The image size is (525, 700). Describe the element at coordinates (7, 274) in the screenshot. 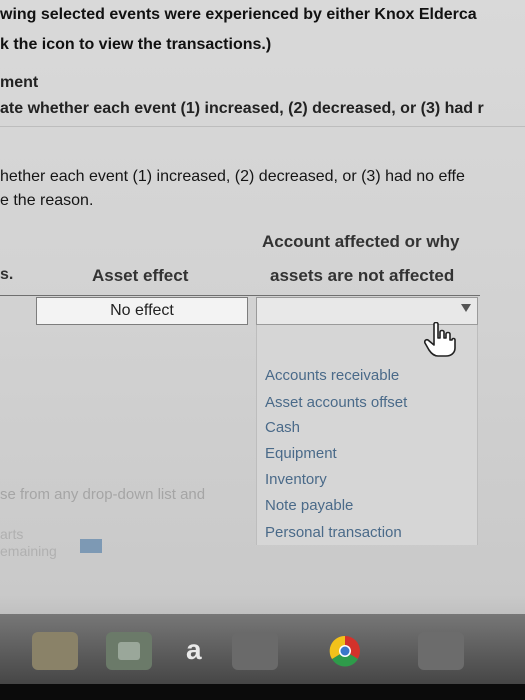

I see `header-s: s.` at that location.